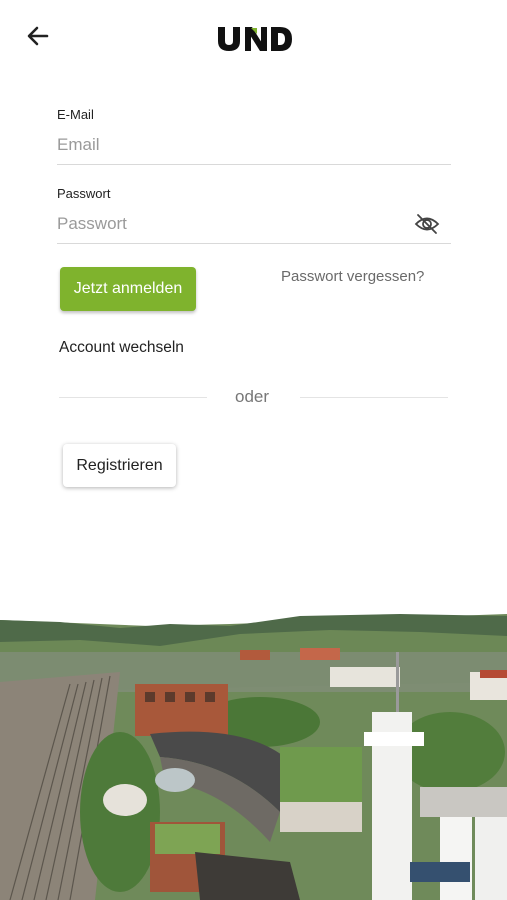 The image size is (507, 900). Describe the element at coordinates (254, 145) in the screenshot. I see `email-field` at that location.